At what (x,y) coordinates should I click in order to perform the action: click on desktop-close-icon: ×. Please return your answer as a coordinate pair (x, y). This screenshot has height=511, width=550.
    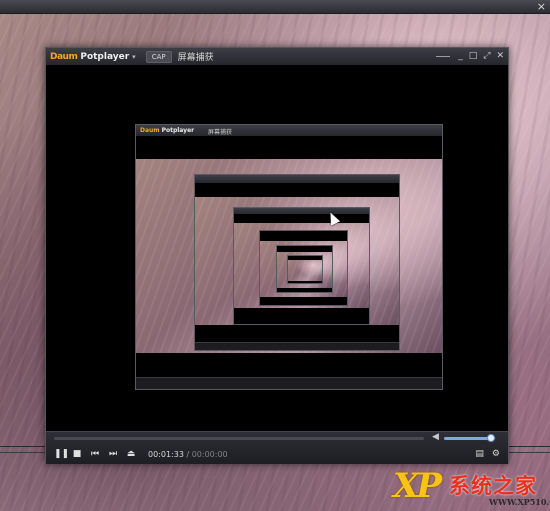
    Looking at the image, I should click on (541, 6).